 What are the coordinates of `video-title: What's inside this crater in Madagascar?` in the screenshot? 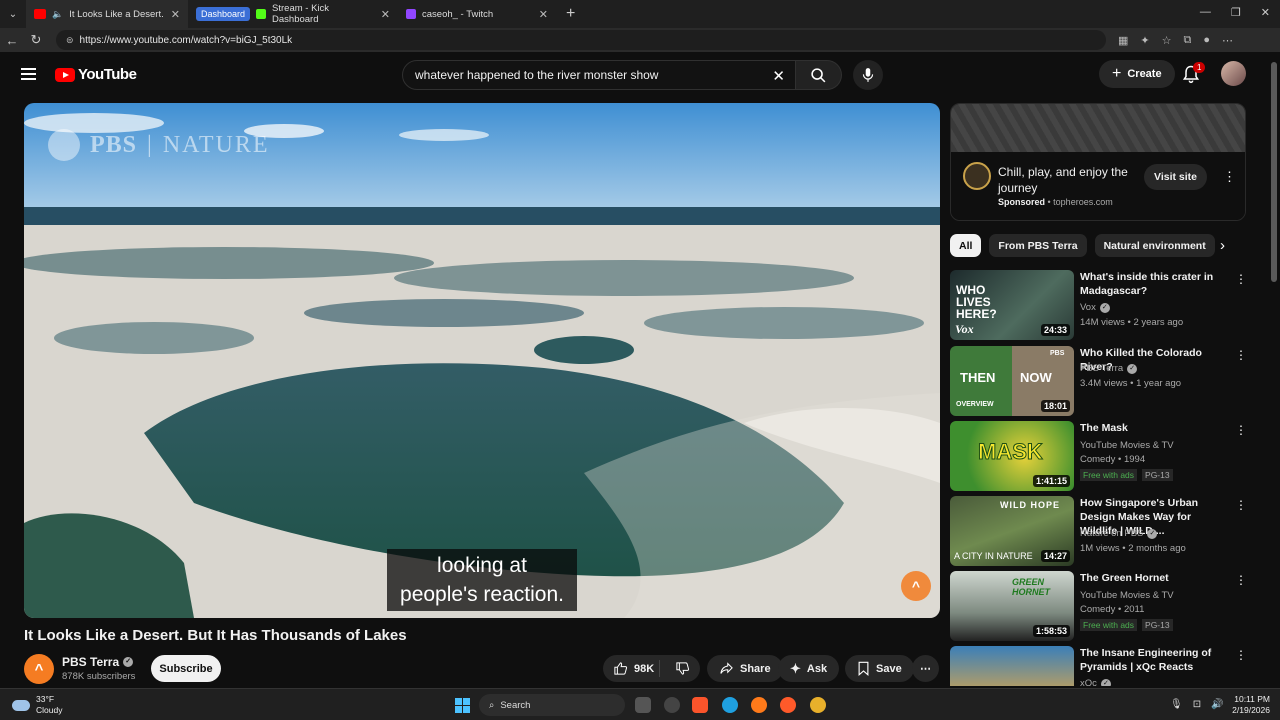 It's located at (1155, 284).